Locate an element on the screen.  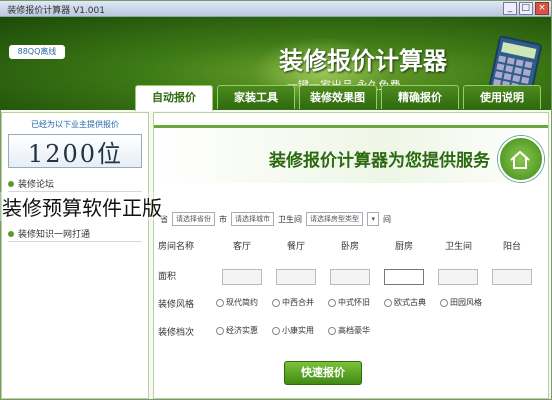
stats-note: 已经为以下业主提供报价 is located at coordinates (75, 124).